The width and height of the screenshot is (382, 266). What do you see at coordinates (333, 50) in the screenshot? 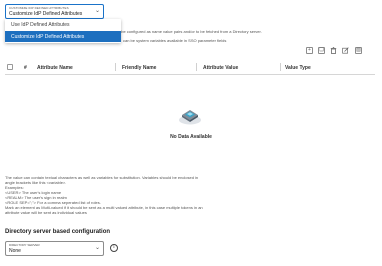
I see `delete-icon` at bounding box center [333, 50].